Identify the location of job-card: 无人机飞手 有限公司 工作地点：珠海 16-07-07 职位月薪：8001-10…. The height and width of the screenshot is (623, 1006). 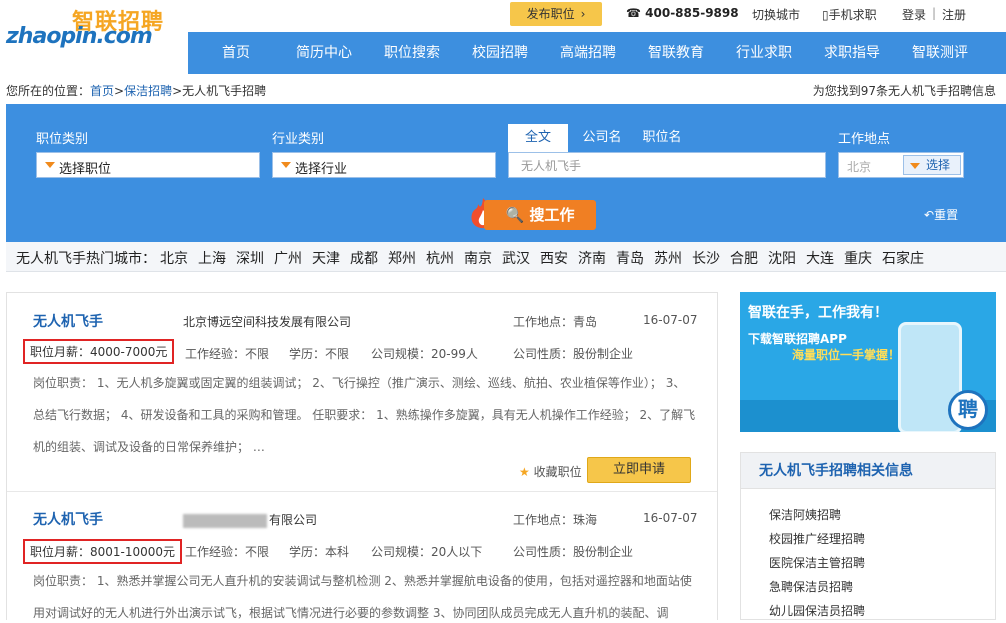
(362, 558).